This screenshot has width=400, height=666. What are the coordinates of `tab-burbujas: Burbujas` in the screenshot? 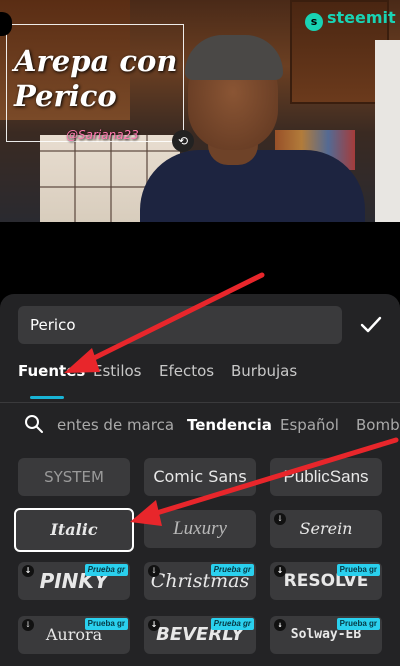 It's located at (264, 371).